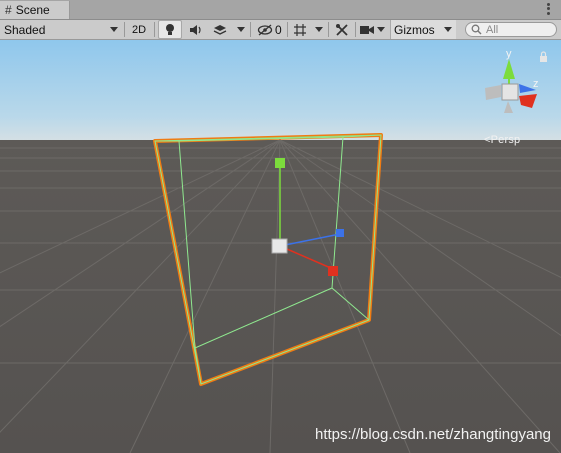  I want to click on speaker-icon, so click(195, 29).